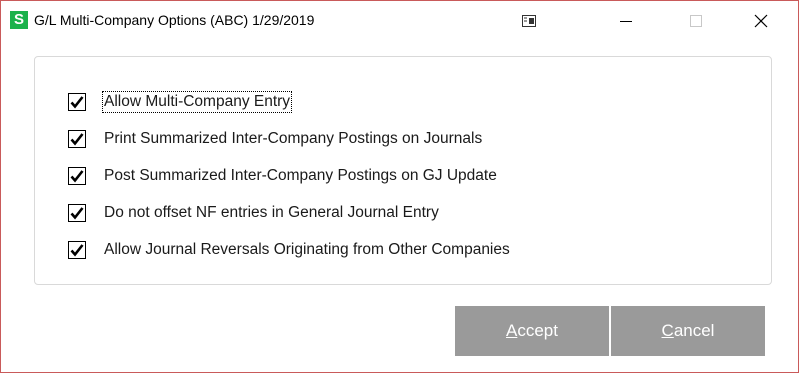 This screenshot has width=799, height=373. Describe the element at coordinates (19, 20) in the screenshot. I see `sage-s-icon: S` at that location.